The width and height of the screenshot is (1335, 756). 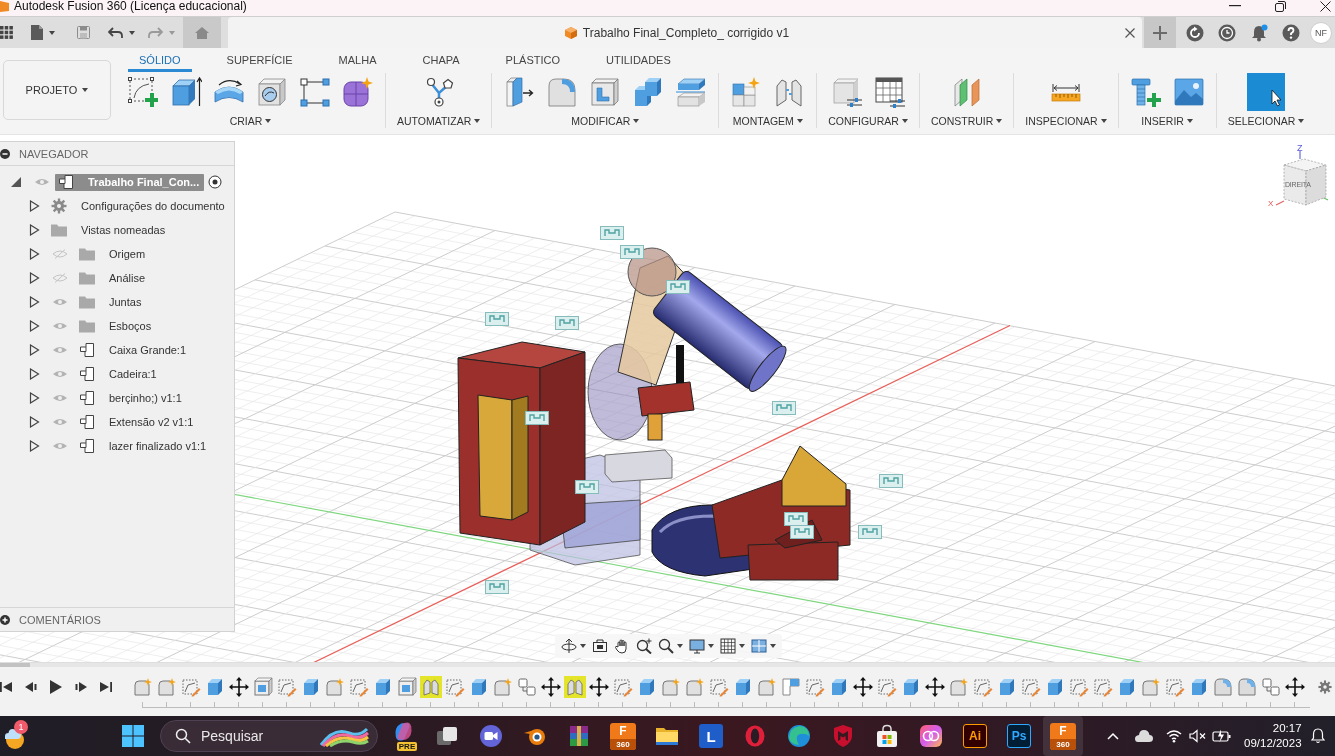 What do you see at coordinates (843, 736) in the screenshot?
I see `shield-logo-icon` at bounding box center [843, 736].